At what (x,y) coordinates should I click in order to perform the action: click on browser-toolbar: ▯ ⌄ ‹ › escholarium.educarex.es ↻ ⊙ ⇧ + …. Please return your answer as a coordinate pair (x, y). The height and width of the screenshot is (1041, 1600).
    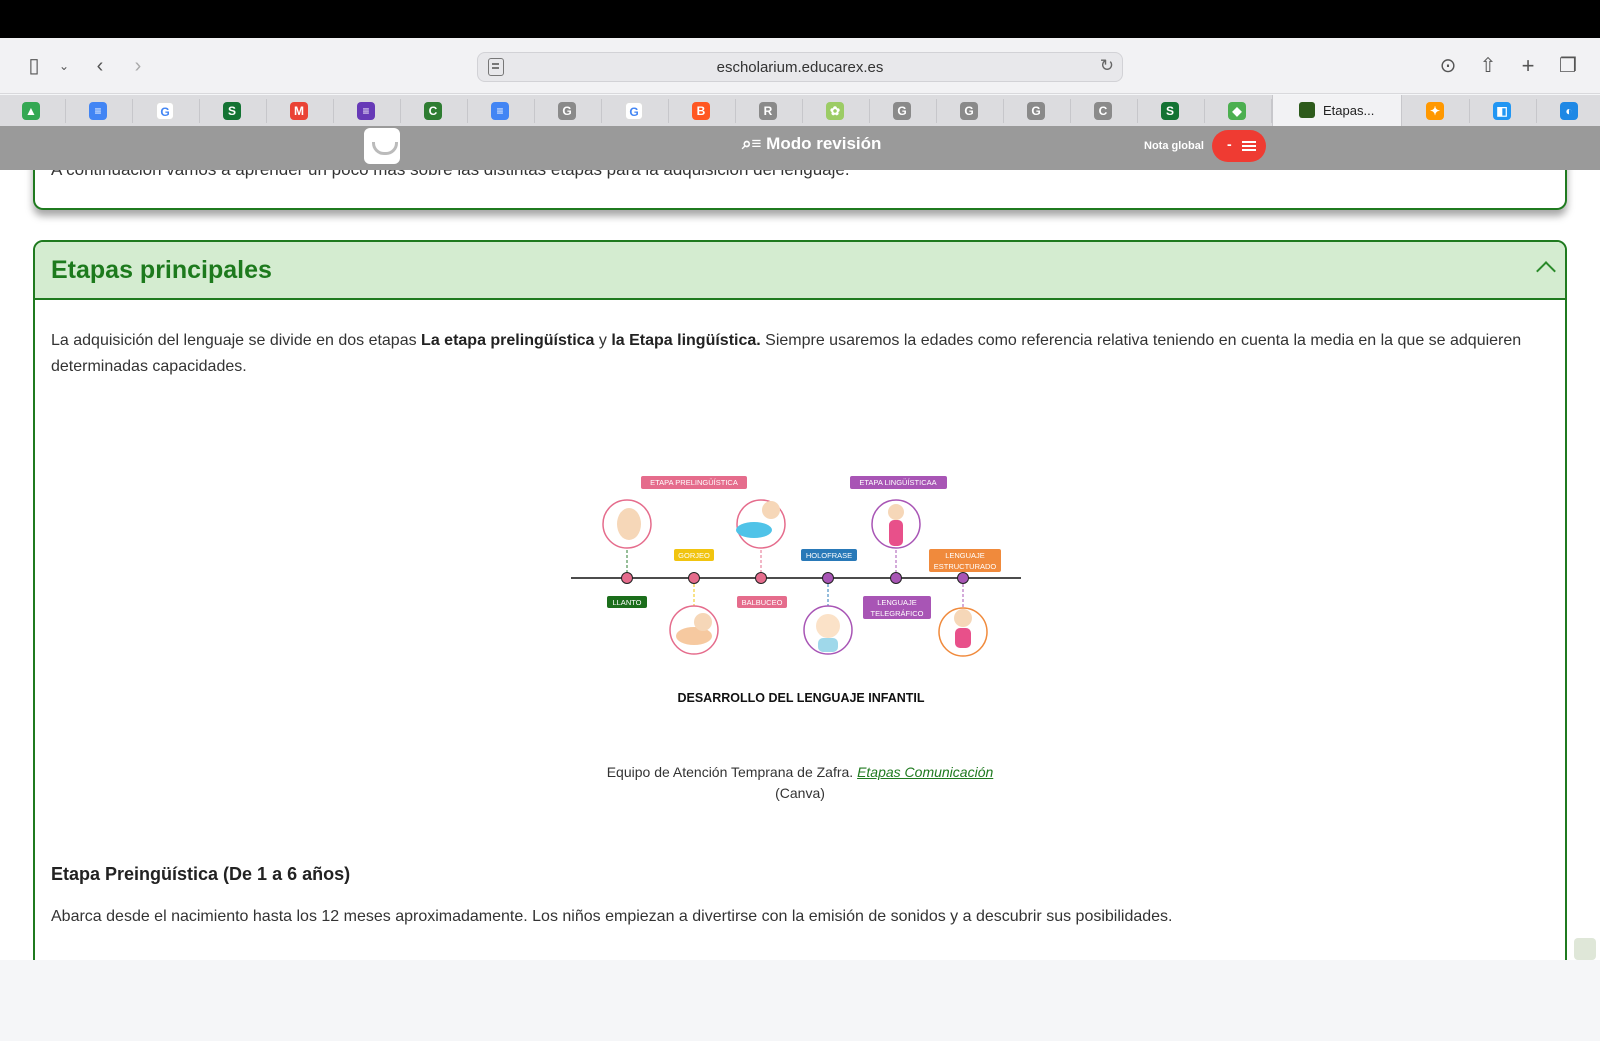
    Looking at the image, I should click on (800, 66).